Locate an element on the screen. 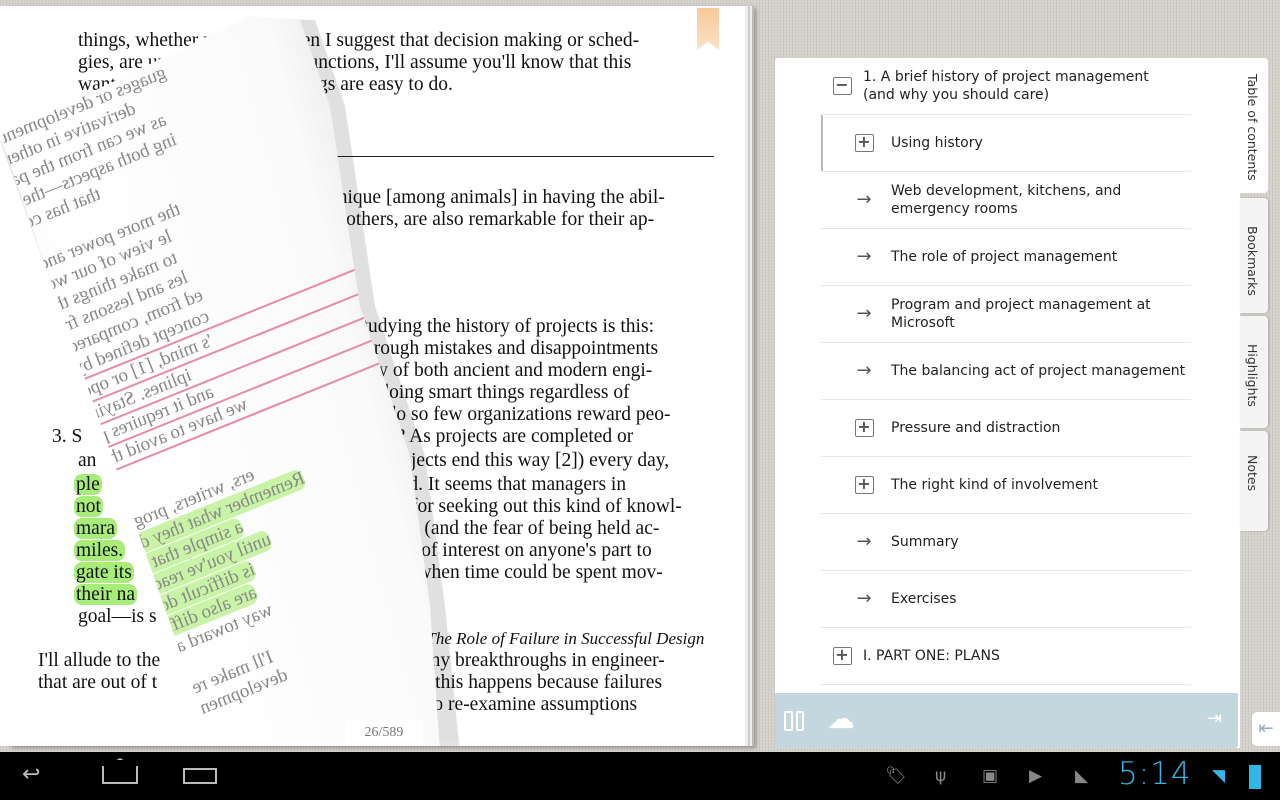 Image resolution: width=1280 pixels, height=800 pixels. android-debug-icon: ▣ is located at coordinates (990, 776).